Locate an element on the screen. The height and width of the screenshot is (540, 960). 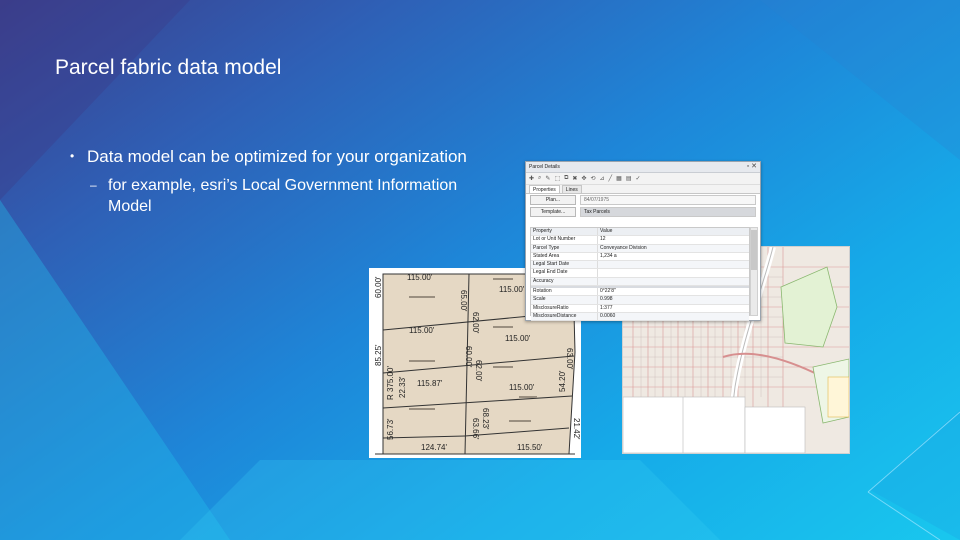
template-field: Tax Parcels is located at coordinates (668, 212).